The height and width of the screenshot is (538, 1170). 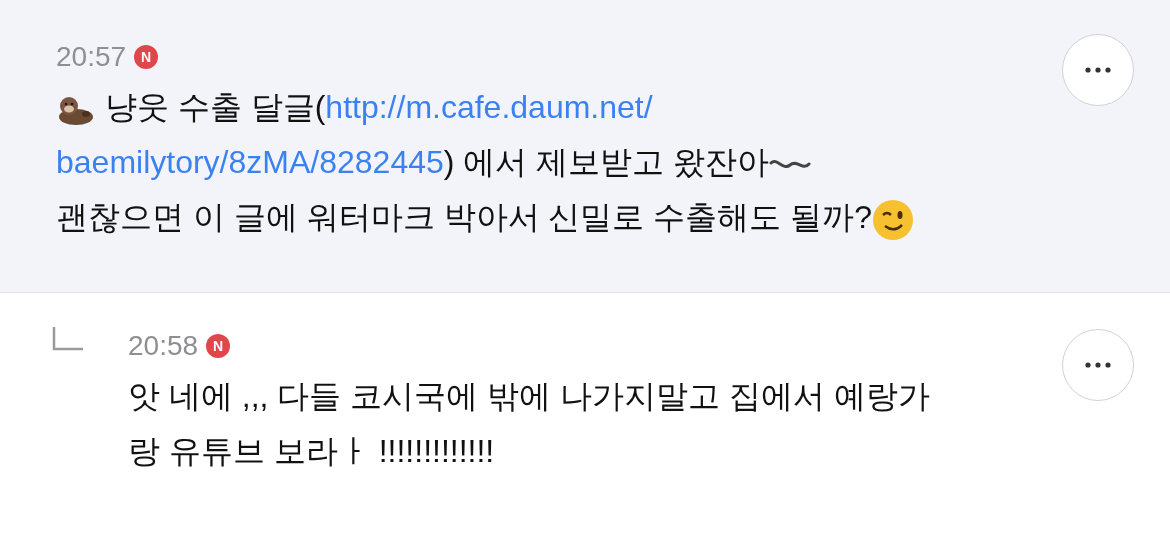 I want to click on comment-time: 20:58, so click(x=163, y=346).